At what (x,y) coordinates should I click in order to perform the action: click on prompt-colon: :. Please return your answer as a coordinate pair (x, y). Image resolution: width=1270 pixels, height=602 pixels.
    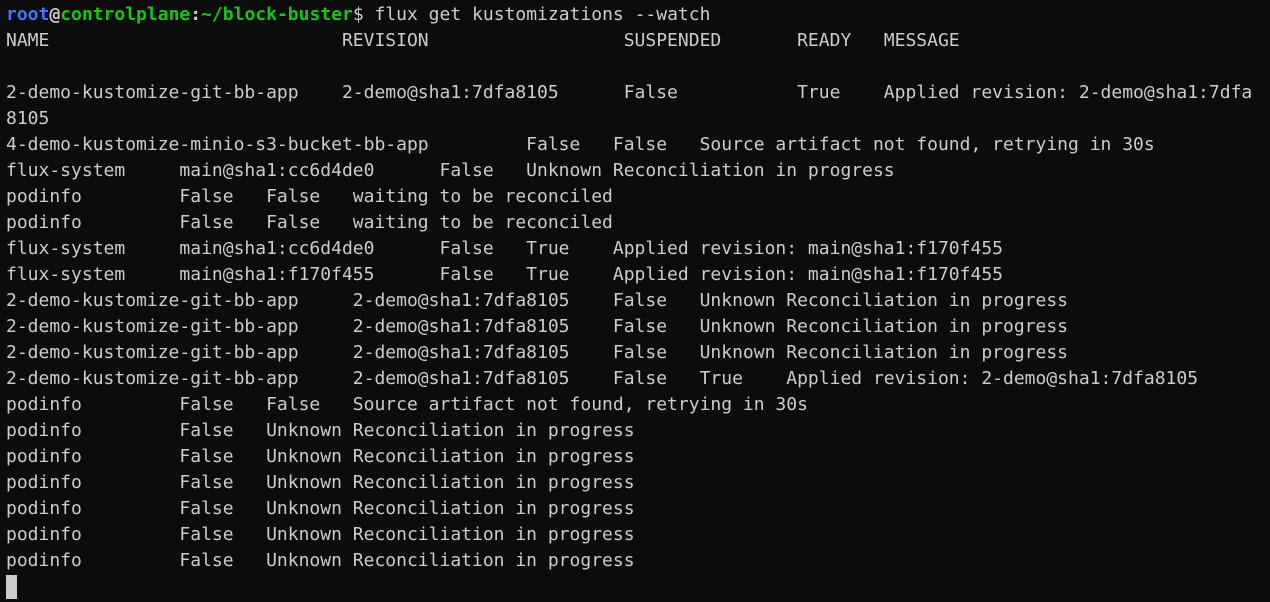
    Looking at the image, I should click on (196, 14).